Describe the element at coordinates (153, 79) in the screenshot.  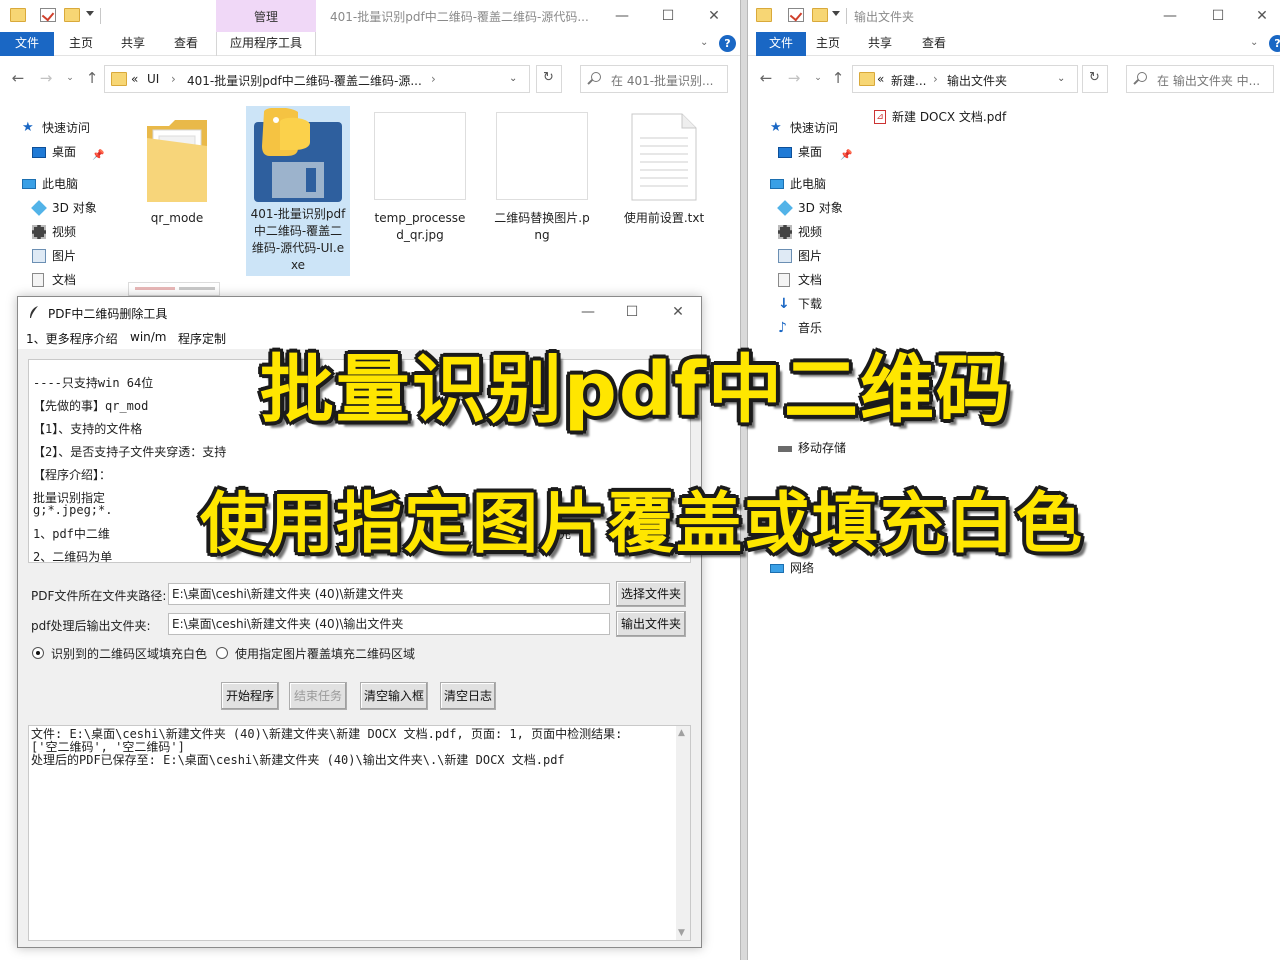
I see `breadcrumb-ui: UI` at that location.